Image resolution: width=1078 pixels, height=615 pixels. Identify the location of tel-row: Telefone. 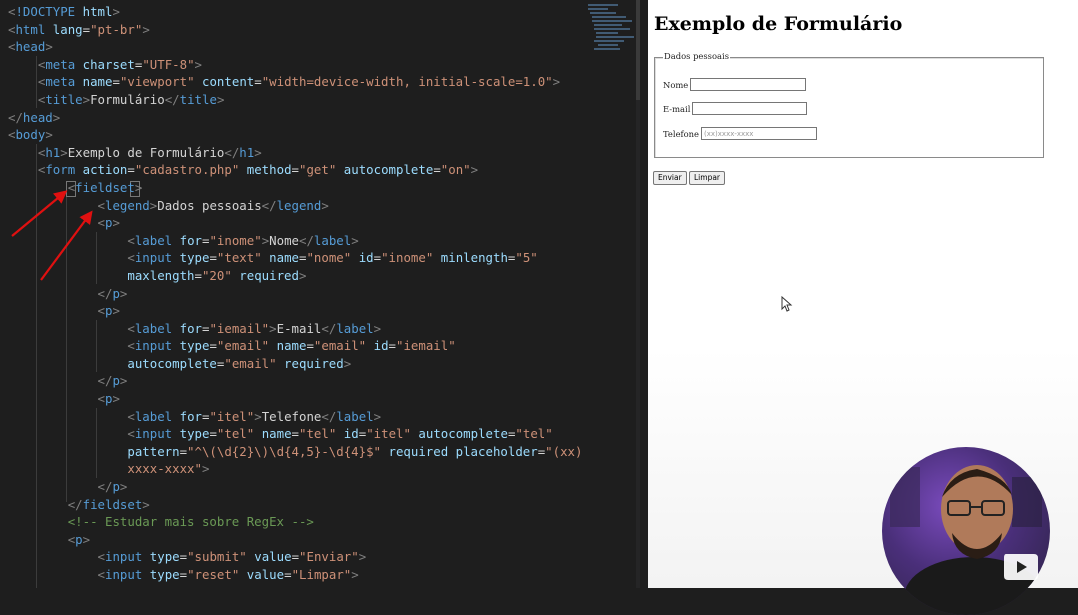
(740, 133).